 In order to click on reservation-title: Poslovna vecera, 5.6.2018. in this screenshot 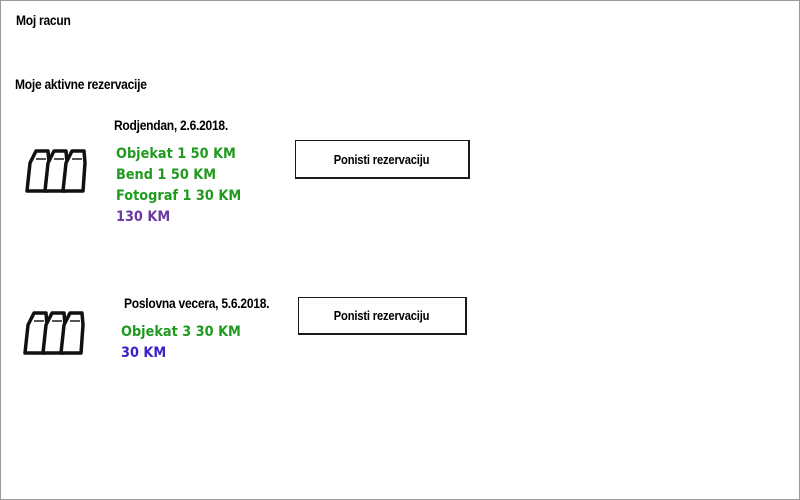, I will do `click(197, 303)`.